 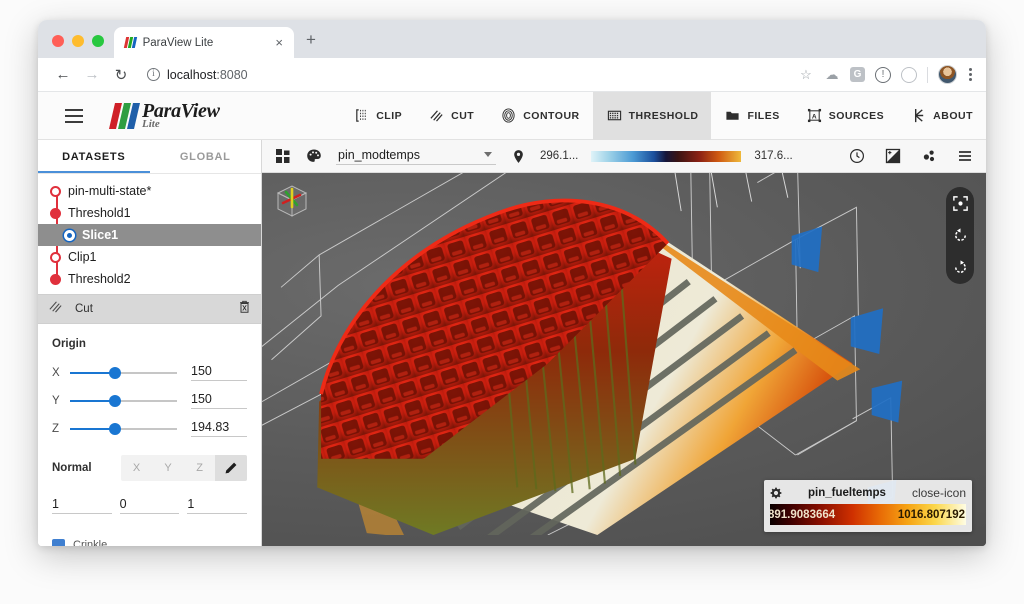 What do you see at coordinates (763, 115) in the screenshot?
I see `tool-files-label: FILES` at bounding box center [763, 115].